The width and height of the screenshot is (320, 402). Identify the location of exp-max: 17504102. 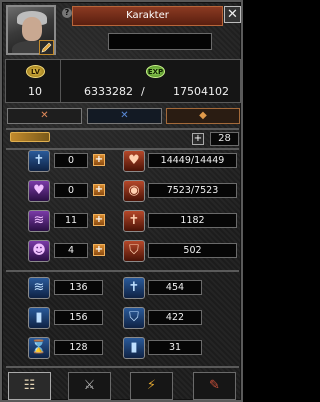
(201, 91).